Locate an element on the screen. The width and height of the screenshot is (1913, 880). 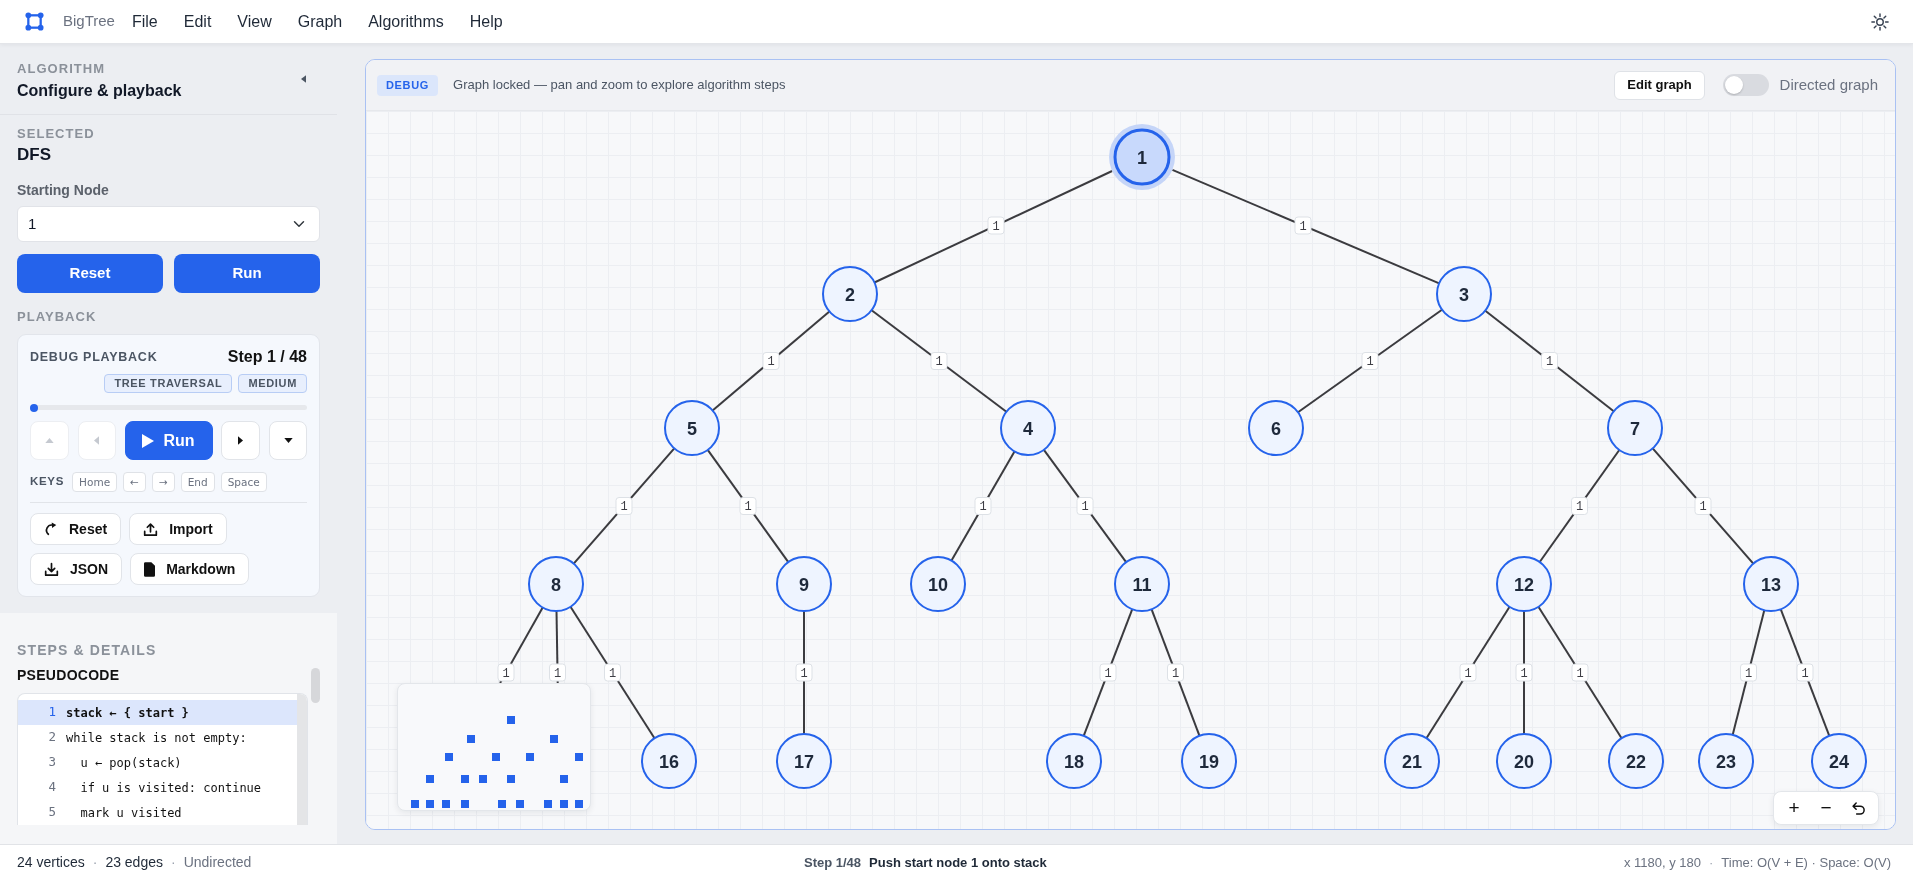
graph-node: 7 is located at coordinates (1635, 428).